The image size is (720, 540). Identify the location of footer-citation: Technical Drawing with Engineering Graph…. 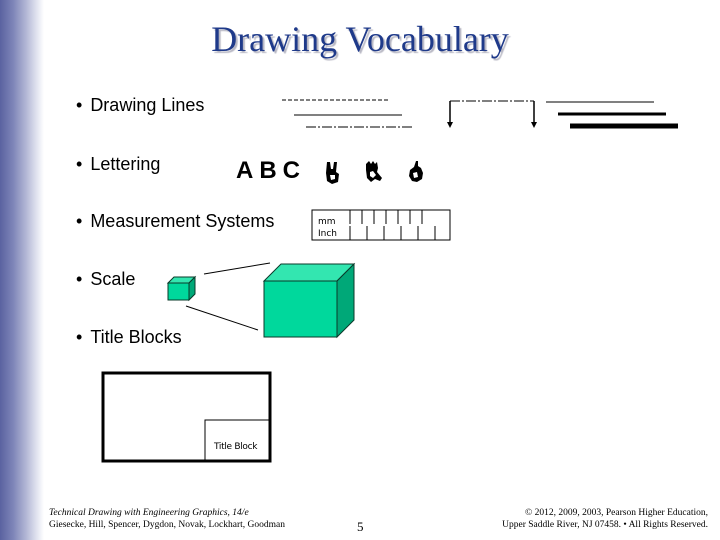
(167, 519).